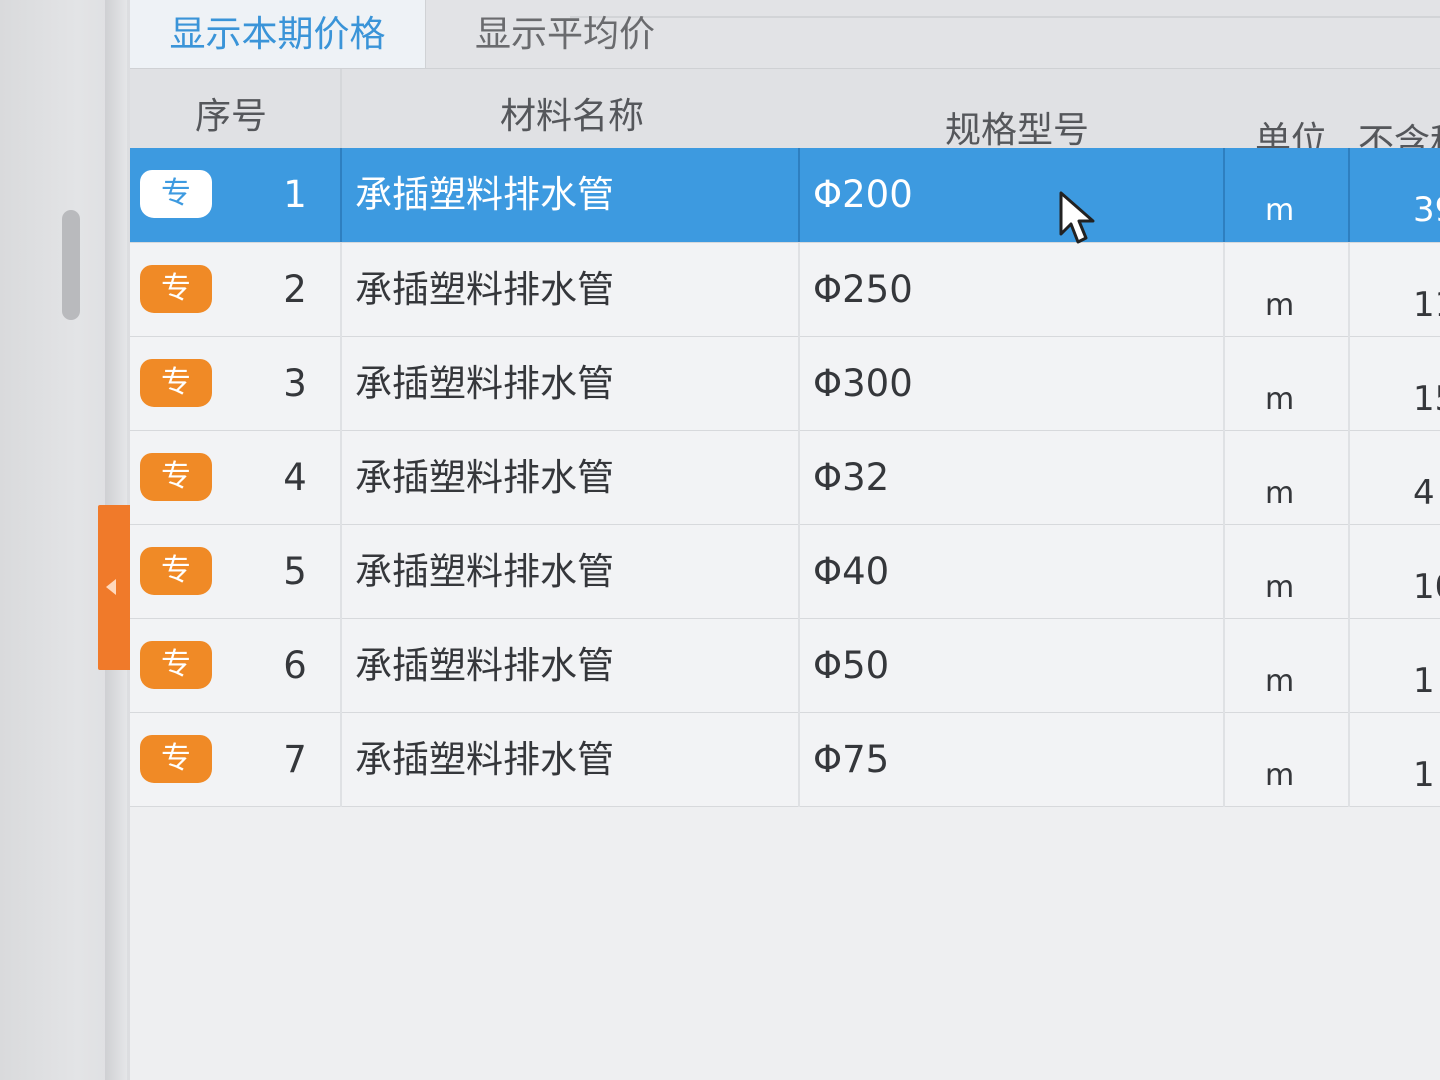 This screenshot has width=1440, height=1080. Describe the element at coordinates (851, 759) in the screenshot. I see `cell-spec: Φ75` at that location.